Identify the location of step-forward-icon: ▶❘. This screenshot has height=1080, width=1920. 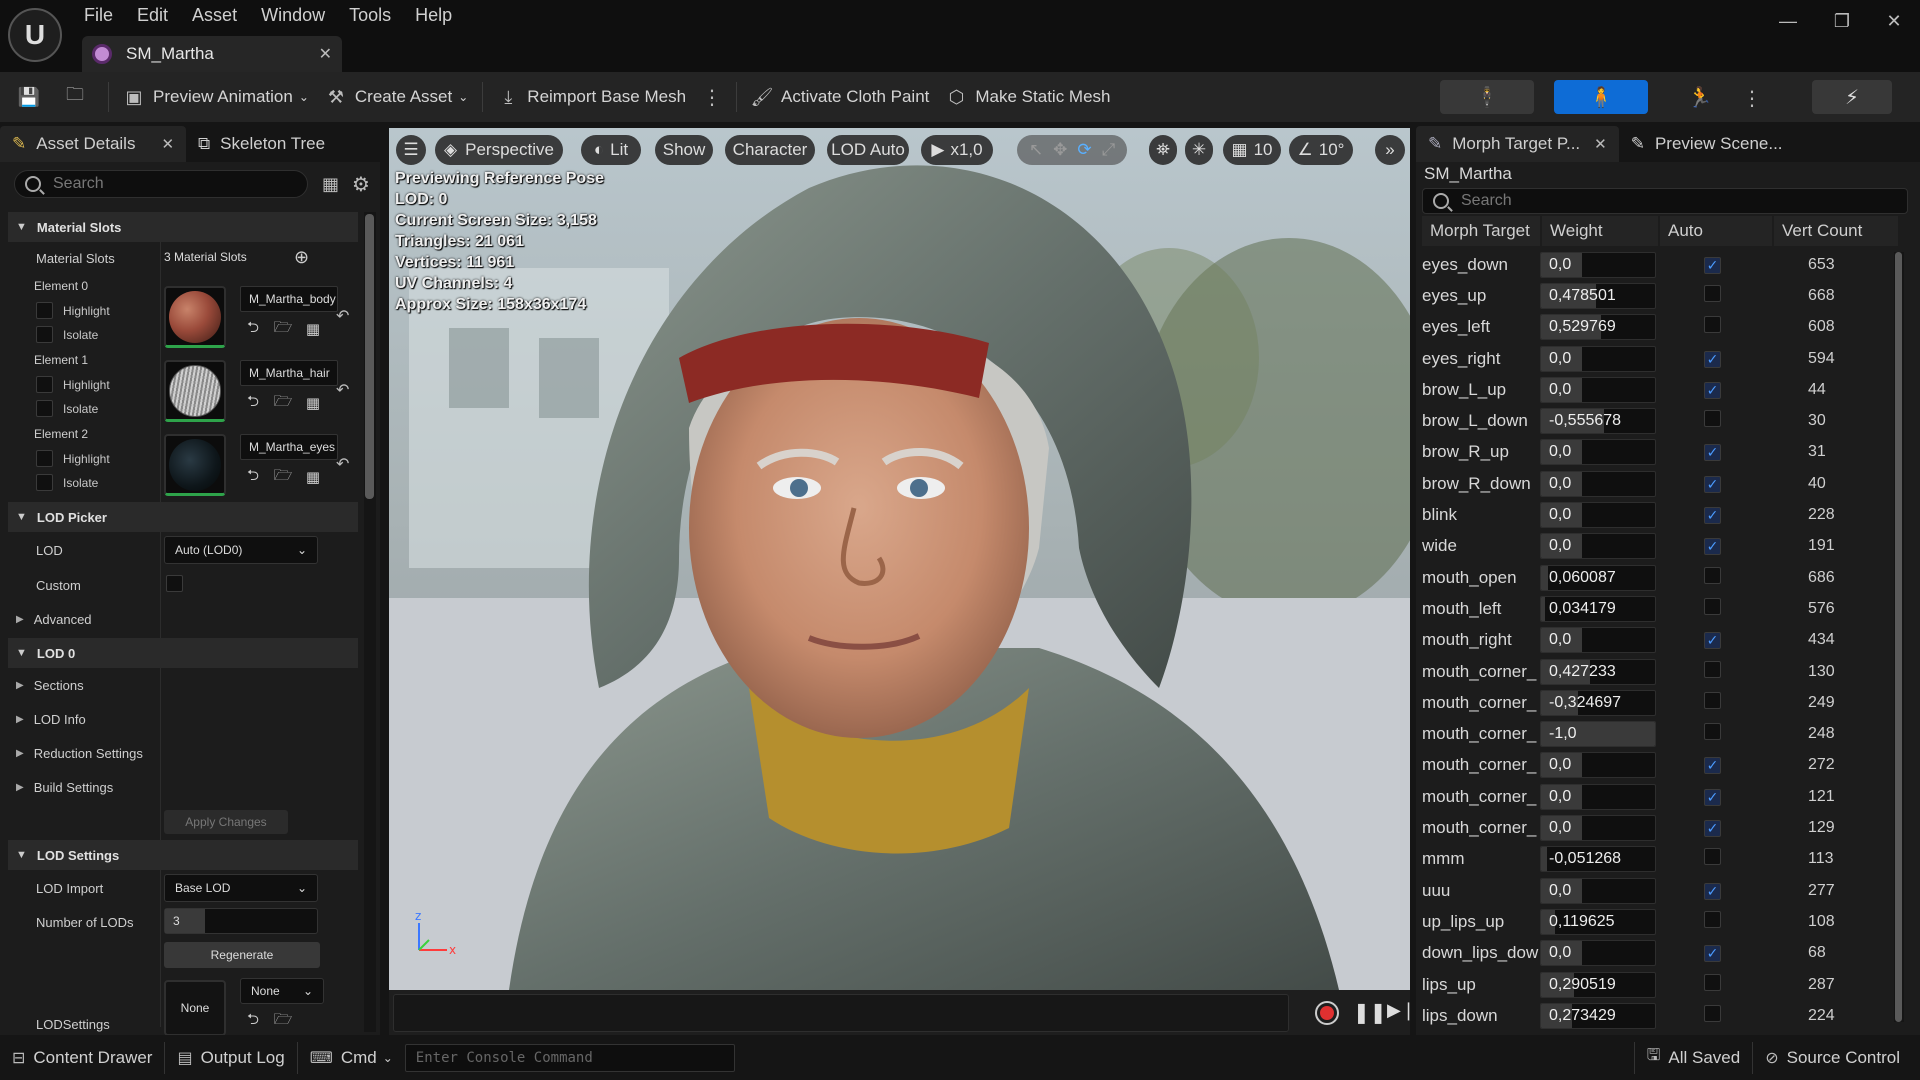
(1401, 1010).